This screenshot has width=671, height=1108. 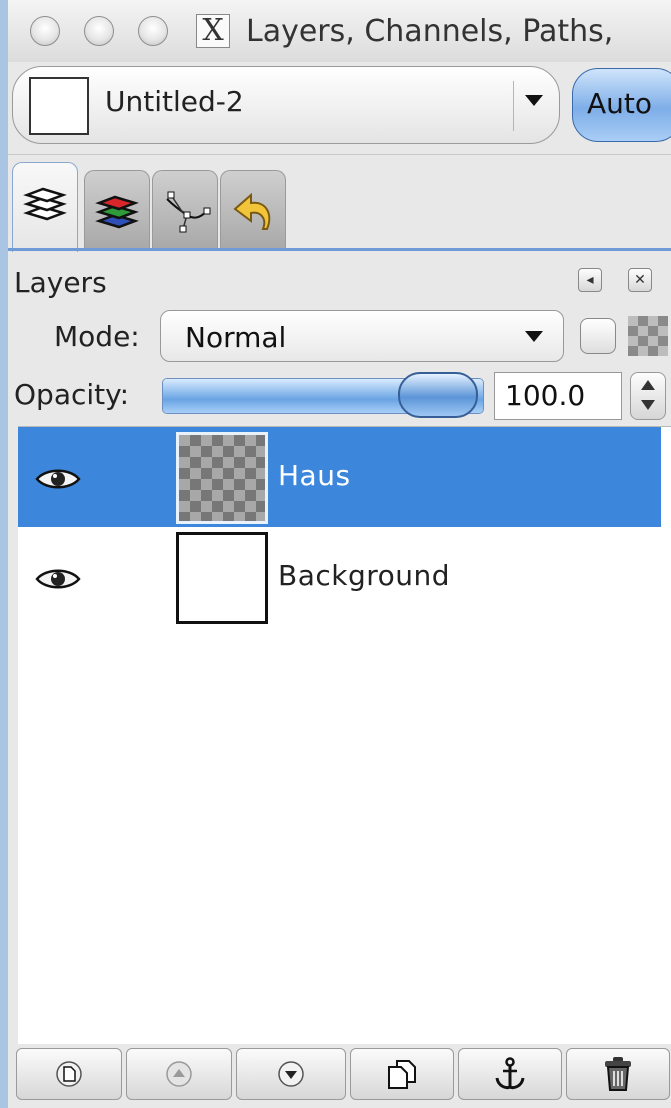 I want to click on preserve-transparency-toggle, so click(x=598, y=336).